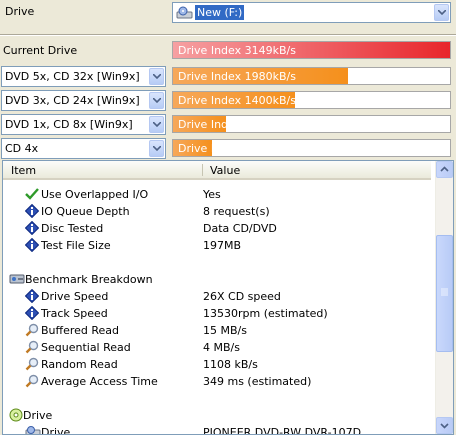 This screenshot has height=435, width=456. Describe the element at coordinates (225, 330) in the screenshot. I see `list-item-value: 15 MB/s` at that location.